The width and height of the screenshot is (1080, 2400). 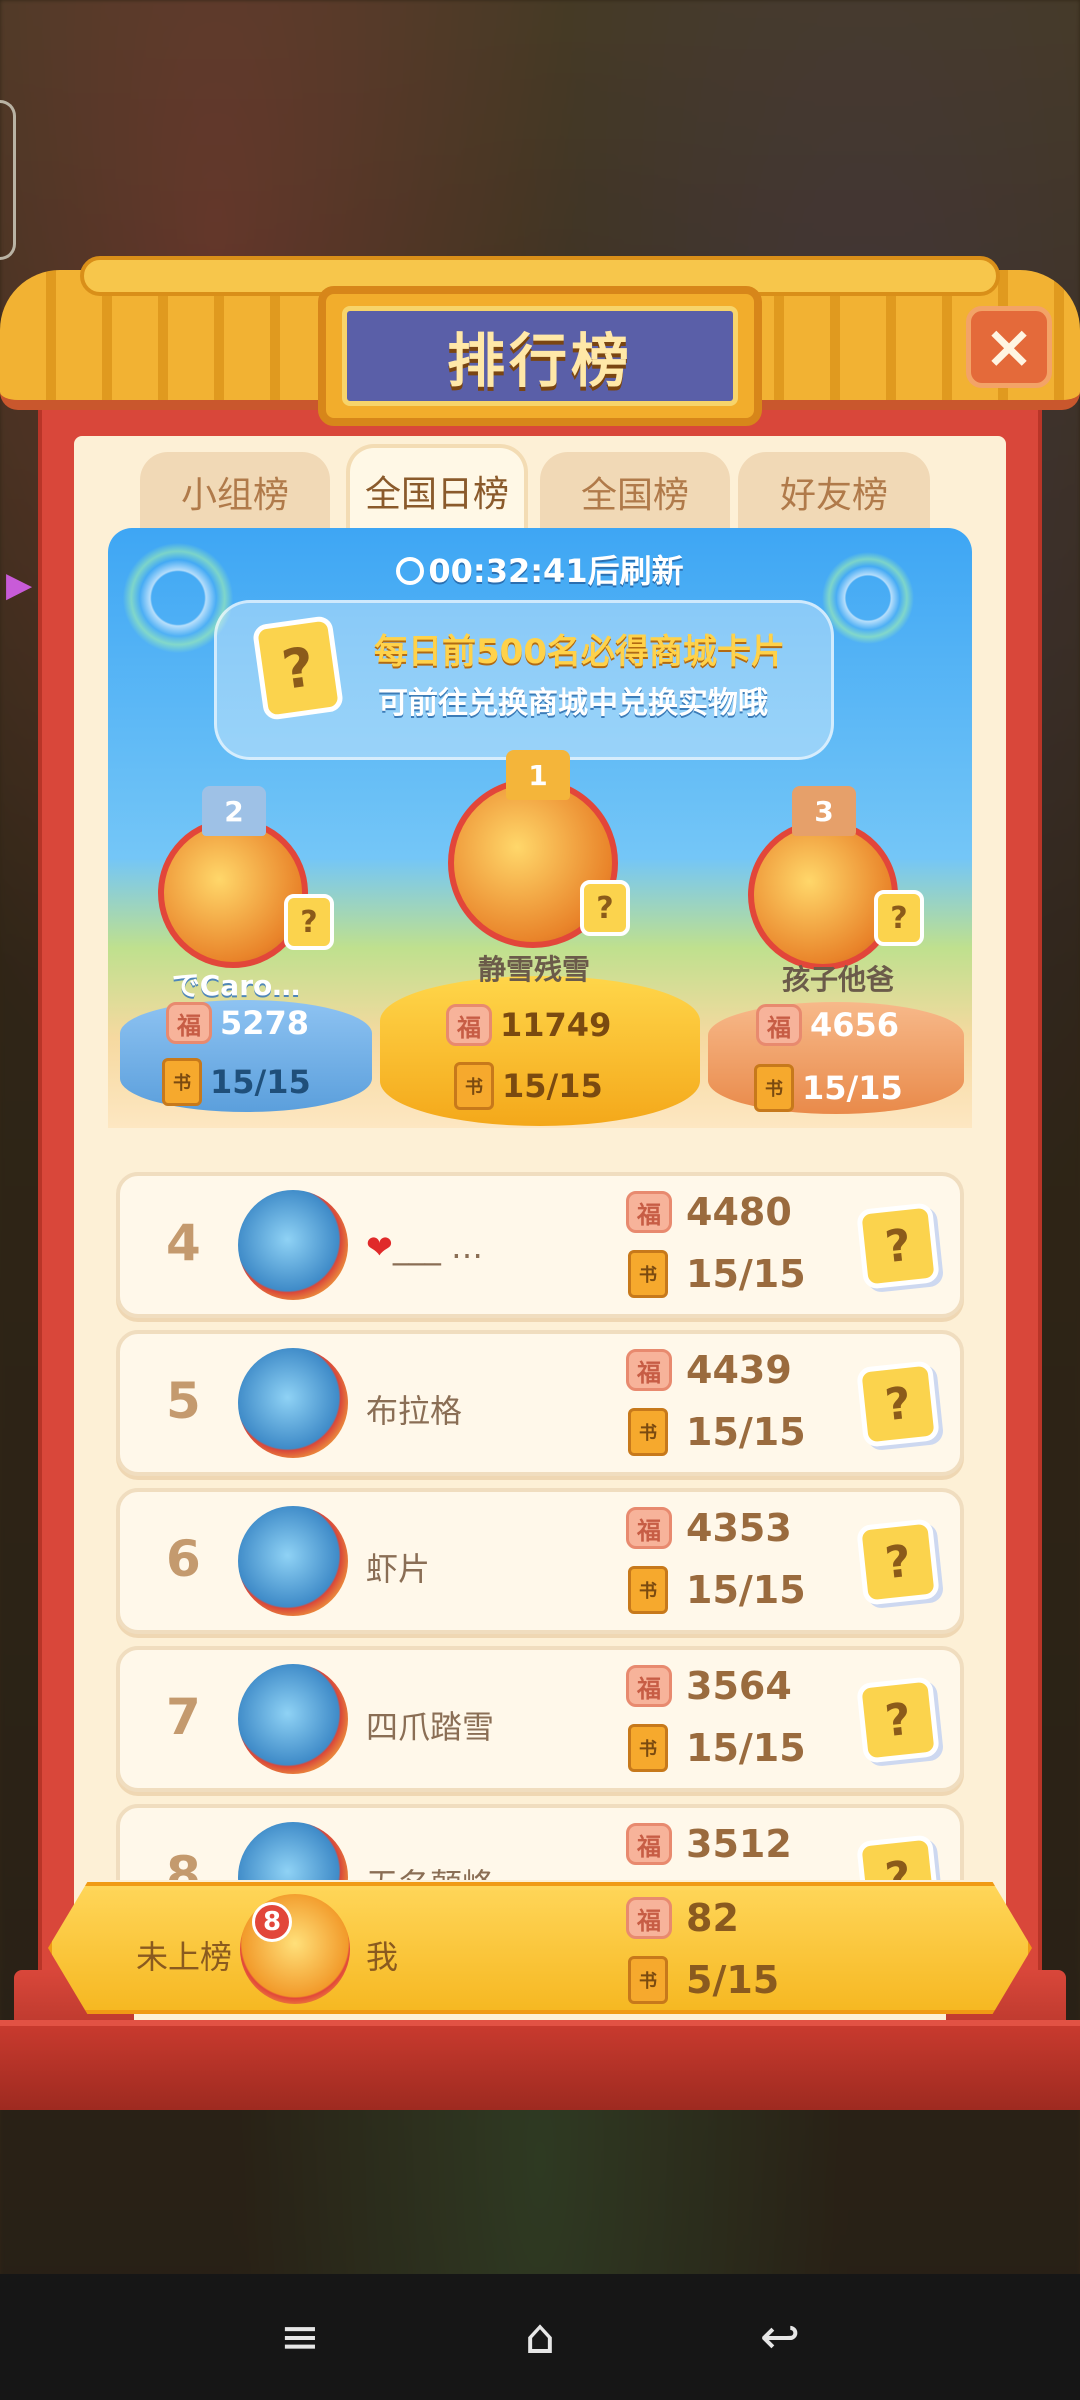 What do you see at coordinates (709, 1528) in the screenshot?
I see `player-score: 福 4353` at bounding box center [709, 1528].